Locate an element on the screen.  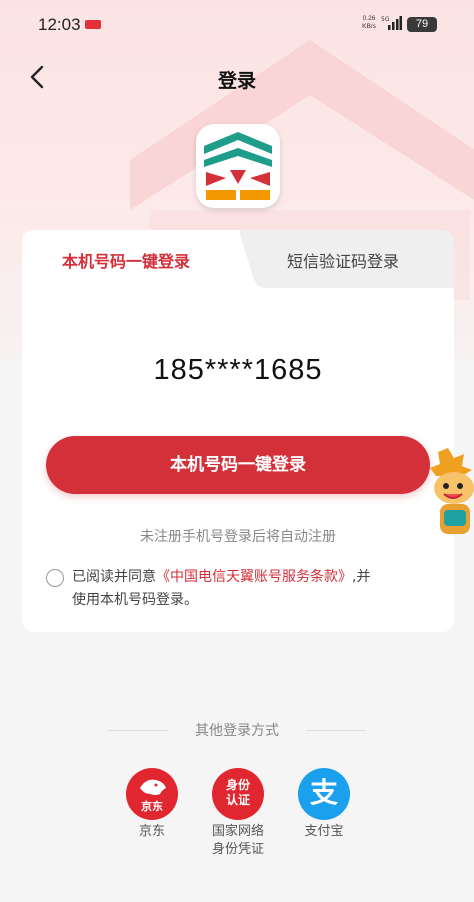
net-speed-unit: KB/s is located at coordinates (369, 26).